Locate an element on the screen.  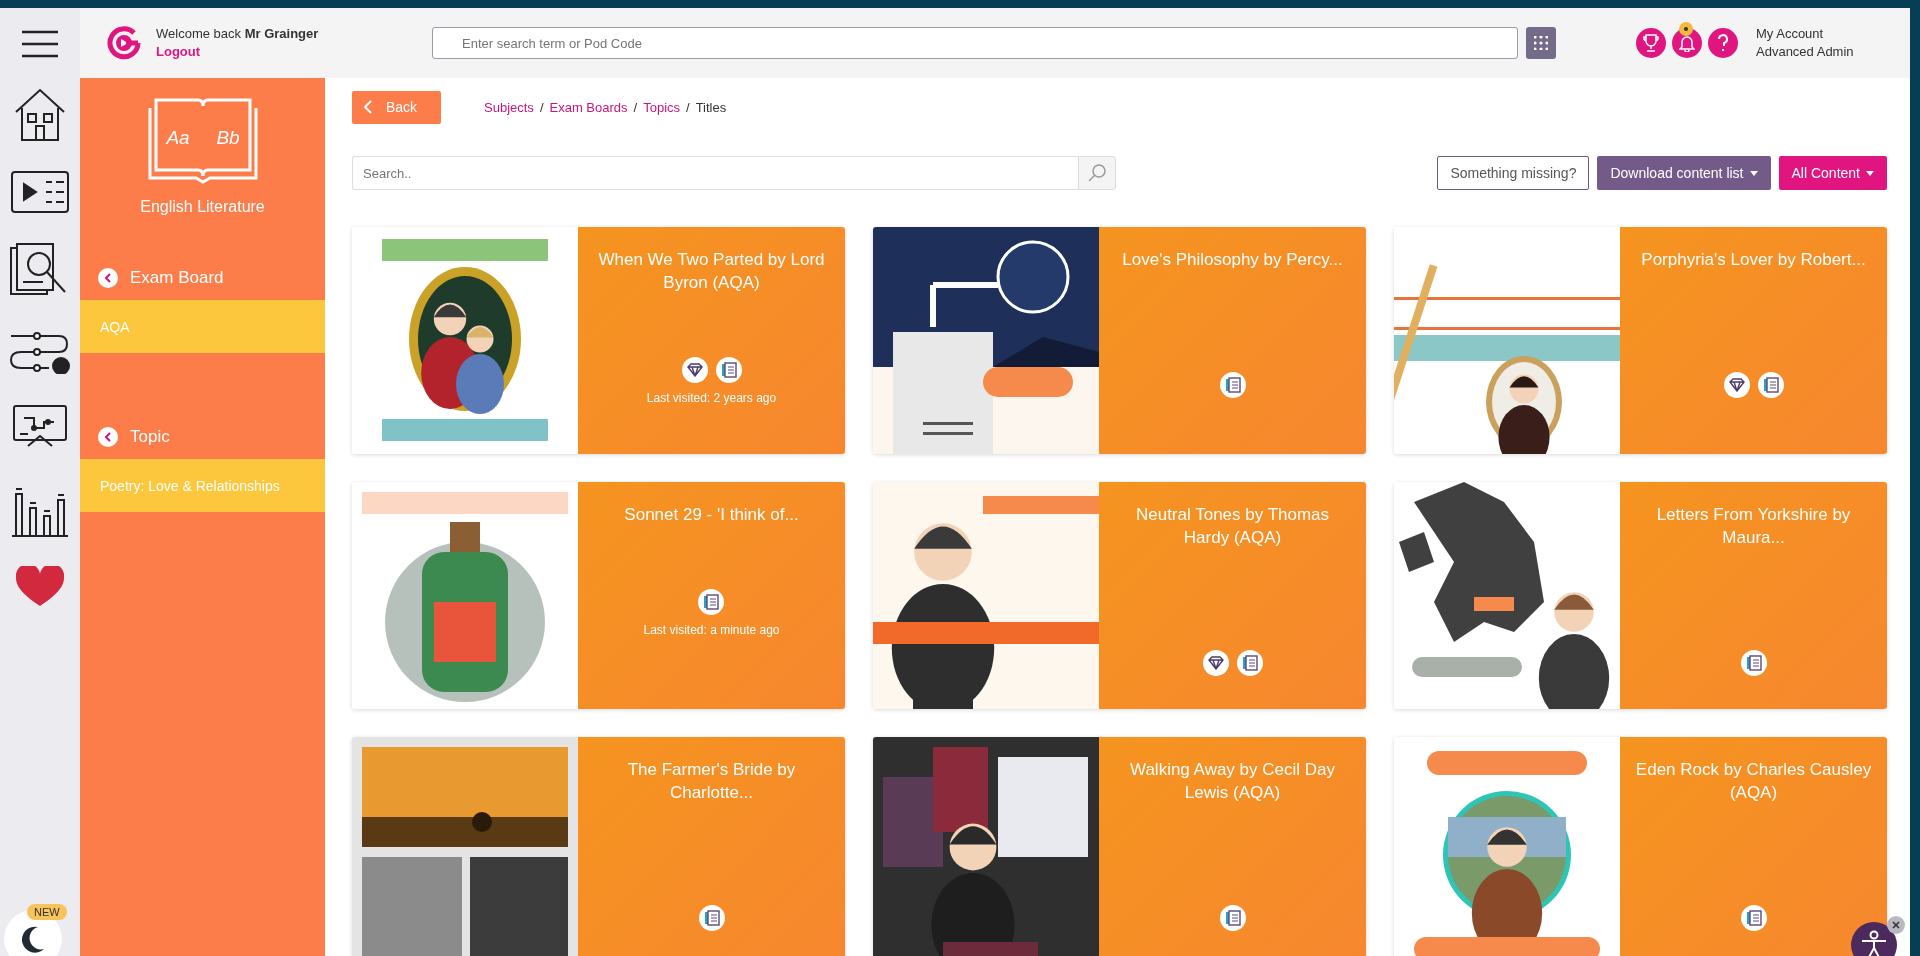
apps-grid-button is located at coordinates (1541, 43).